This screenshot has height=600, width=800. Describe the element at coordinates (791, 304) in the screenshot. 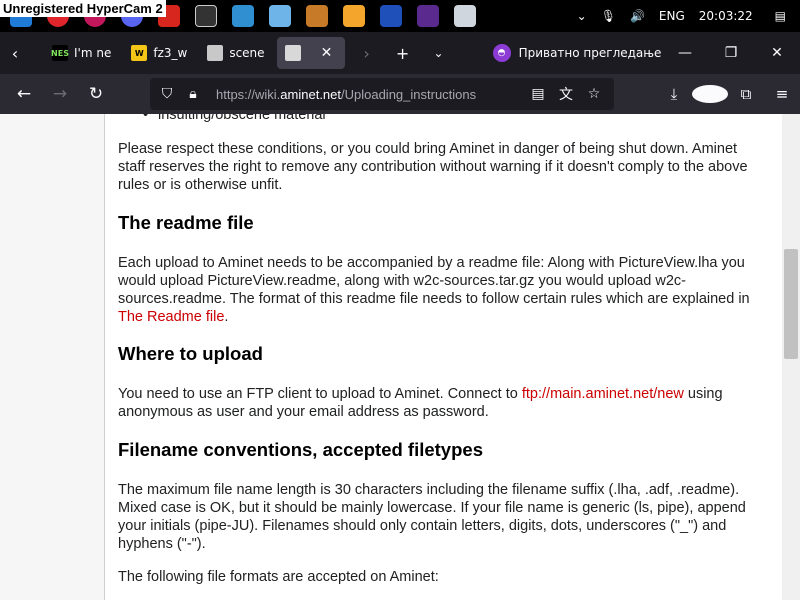

I see `scrollbar-thumb` at that location.